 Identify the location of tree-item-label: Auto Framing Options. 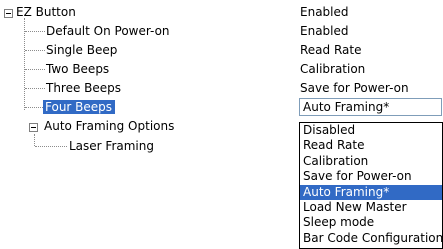
(109, 126).